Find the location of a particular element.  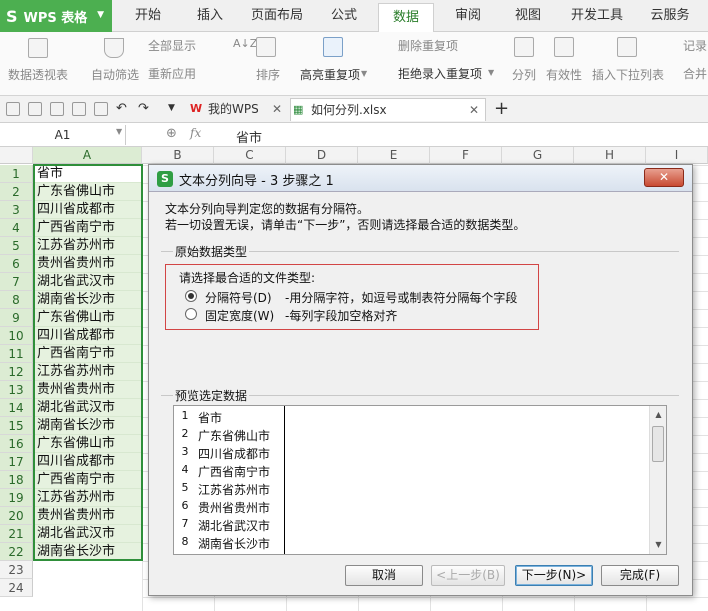

redo-icon: ↷ is located at coordinates (143, 108).